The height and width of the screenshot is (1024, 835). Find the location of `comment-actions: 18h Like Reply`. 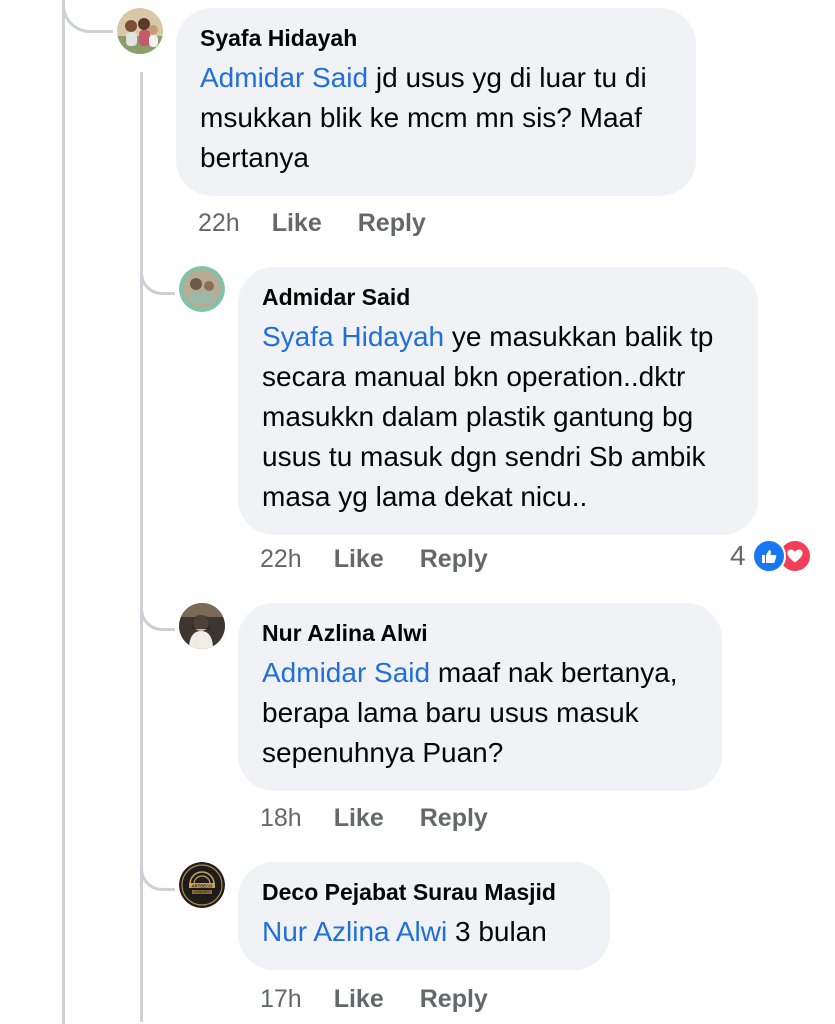

comment-actions: 18h Like Reply is located at coordinates (374, 818).